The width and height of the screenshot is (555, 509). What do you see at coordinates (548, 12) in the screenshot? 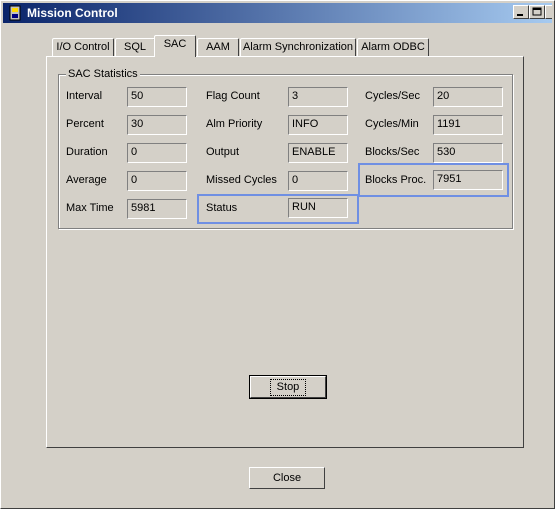
I see `close-window-button` at bounding box center [548, 12].